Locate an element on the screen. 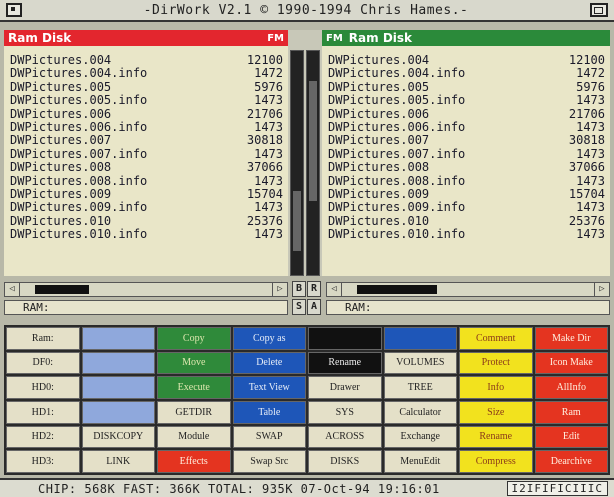 This screenshot has height=497, width=614. edit-button: Edit is located at coordinates (571, 437).